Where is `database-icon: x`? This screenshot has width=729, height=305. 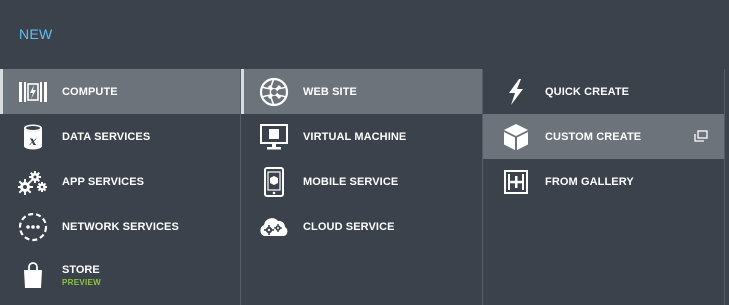 database-icon: x is located at coordinates (33, 137).